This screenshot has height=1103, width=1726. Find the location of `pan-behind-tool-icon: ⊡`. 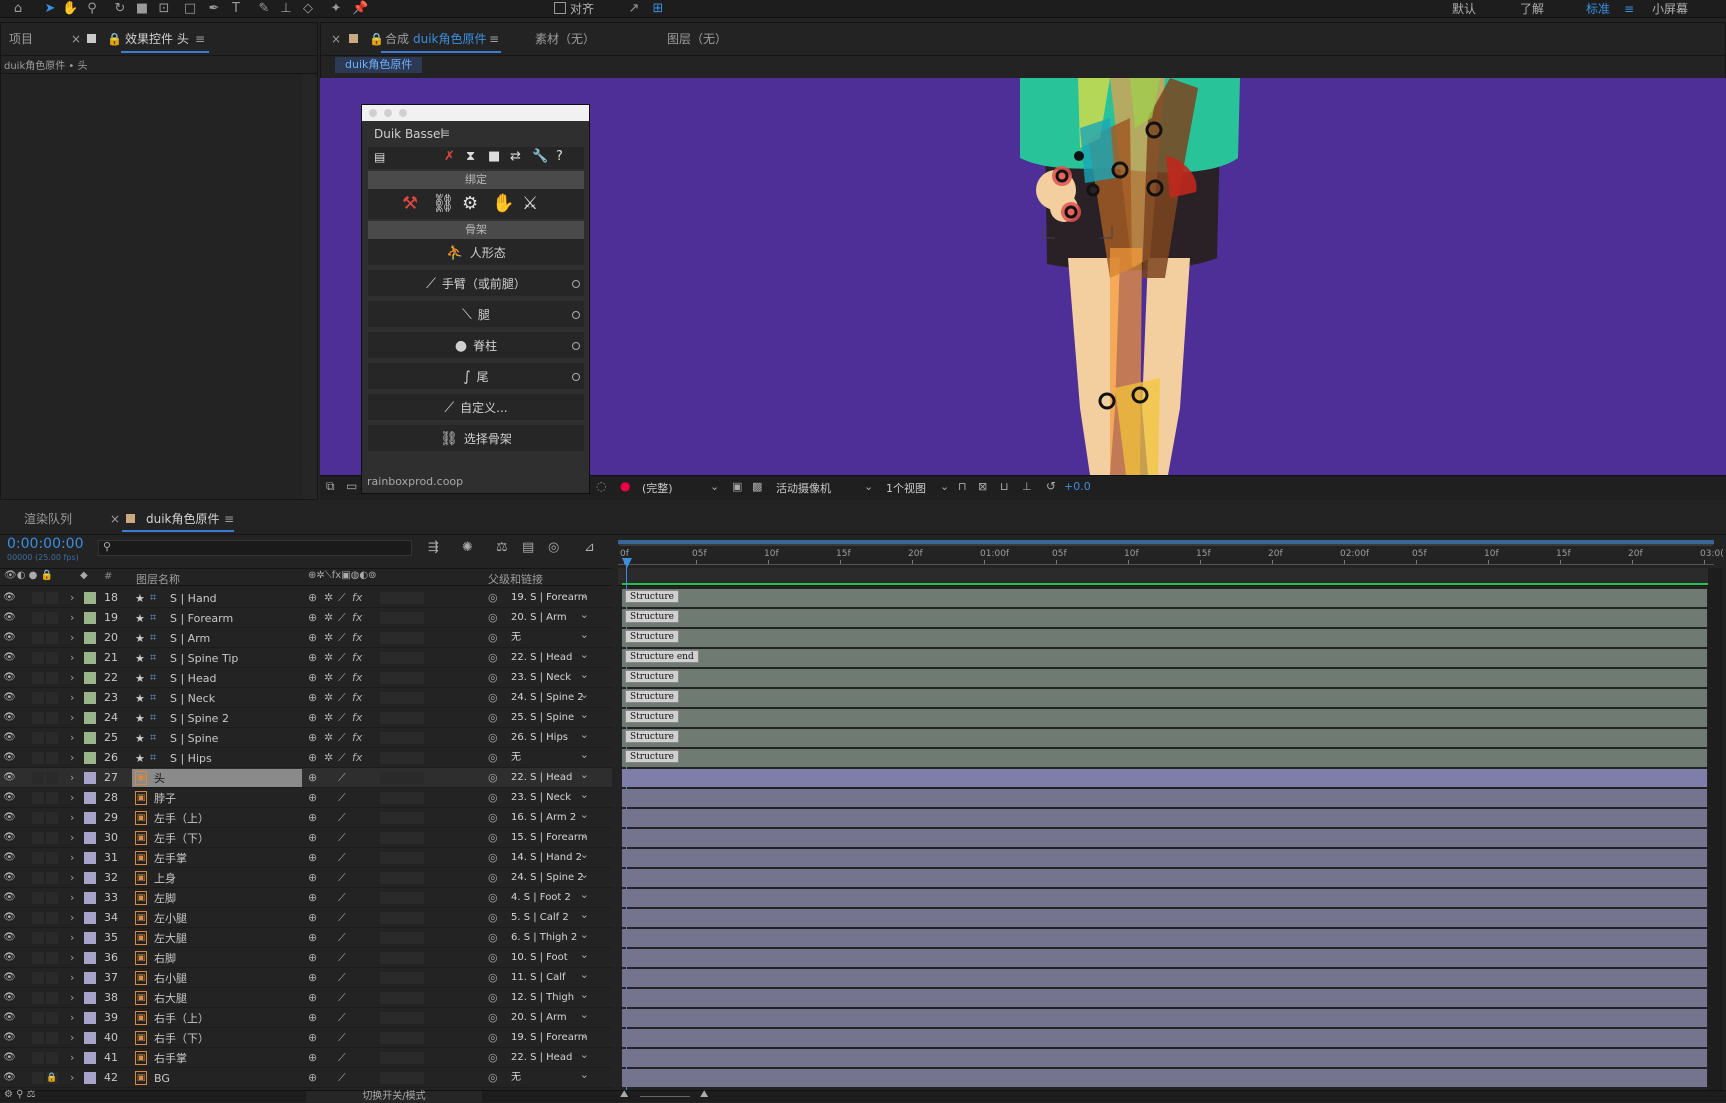

pan-behind-tool-icon: ⊡ is located at coordinates (164, 9).